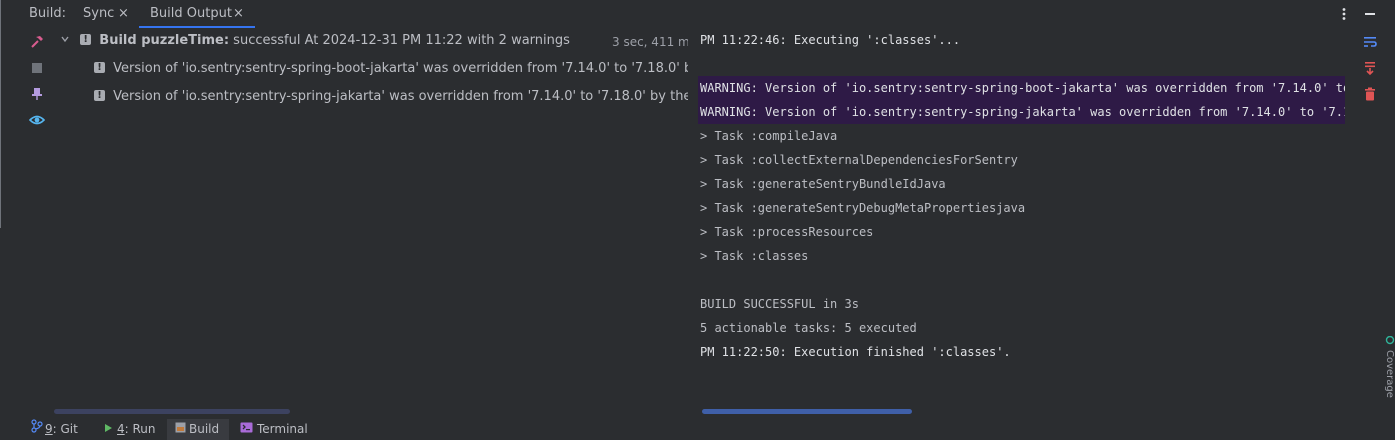  Describe the element at coordinates (697, 14) in the screenshot. I see `tool-window-header: Build: Sync × Build Output ×` at that location.